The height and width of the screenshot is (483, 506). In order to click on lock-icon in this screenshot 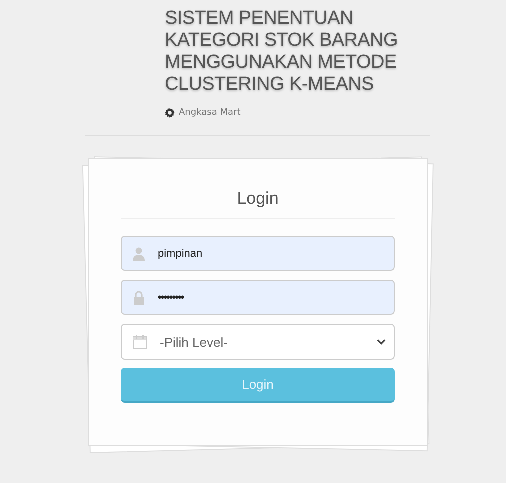, I will do `click(139, 297)`.